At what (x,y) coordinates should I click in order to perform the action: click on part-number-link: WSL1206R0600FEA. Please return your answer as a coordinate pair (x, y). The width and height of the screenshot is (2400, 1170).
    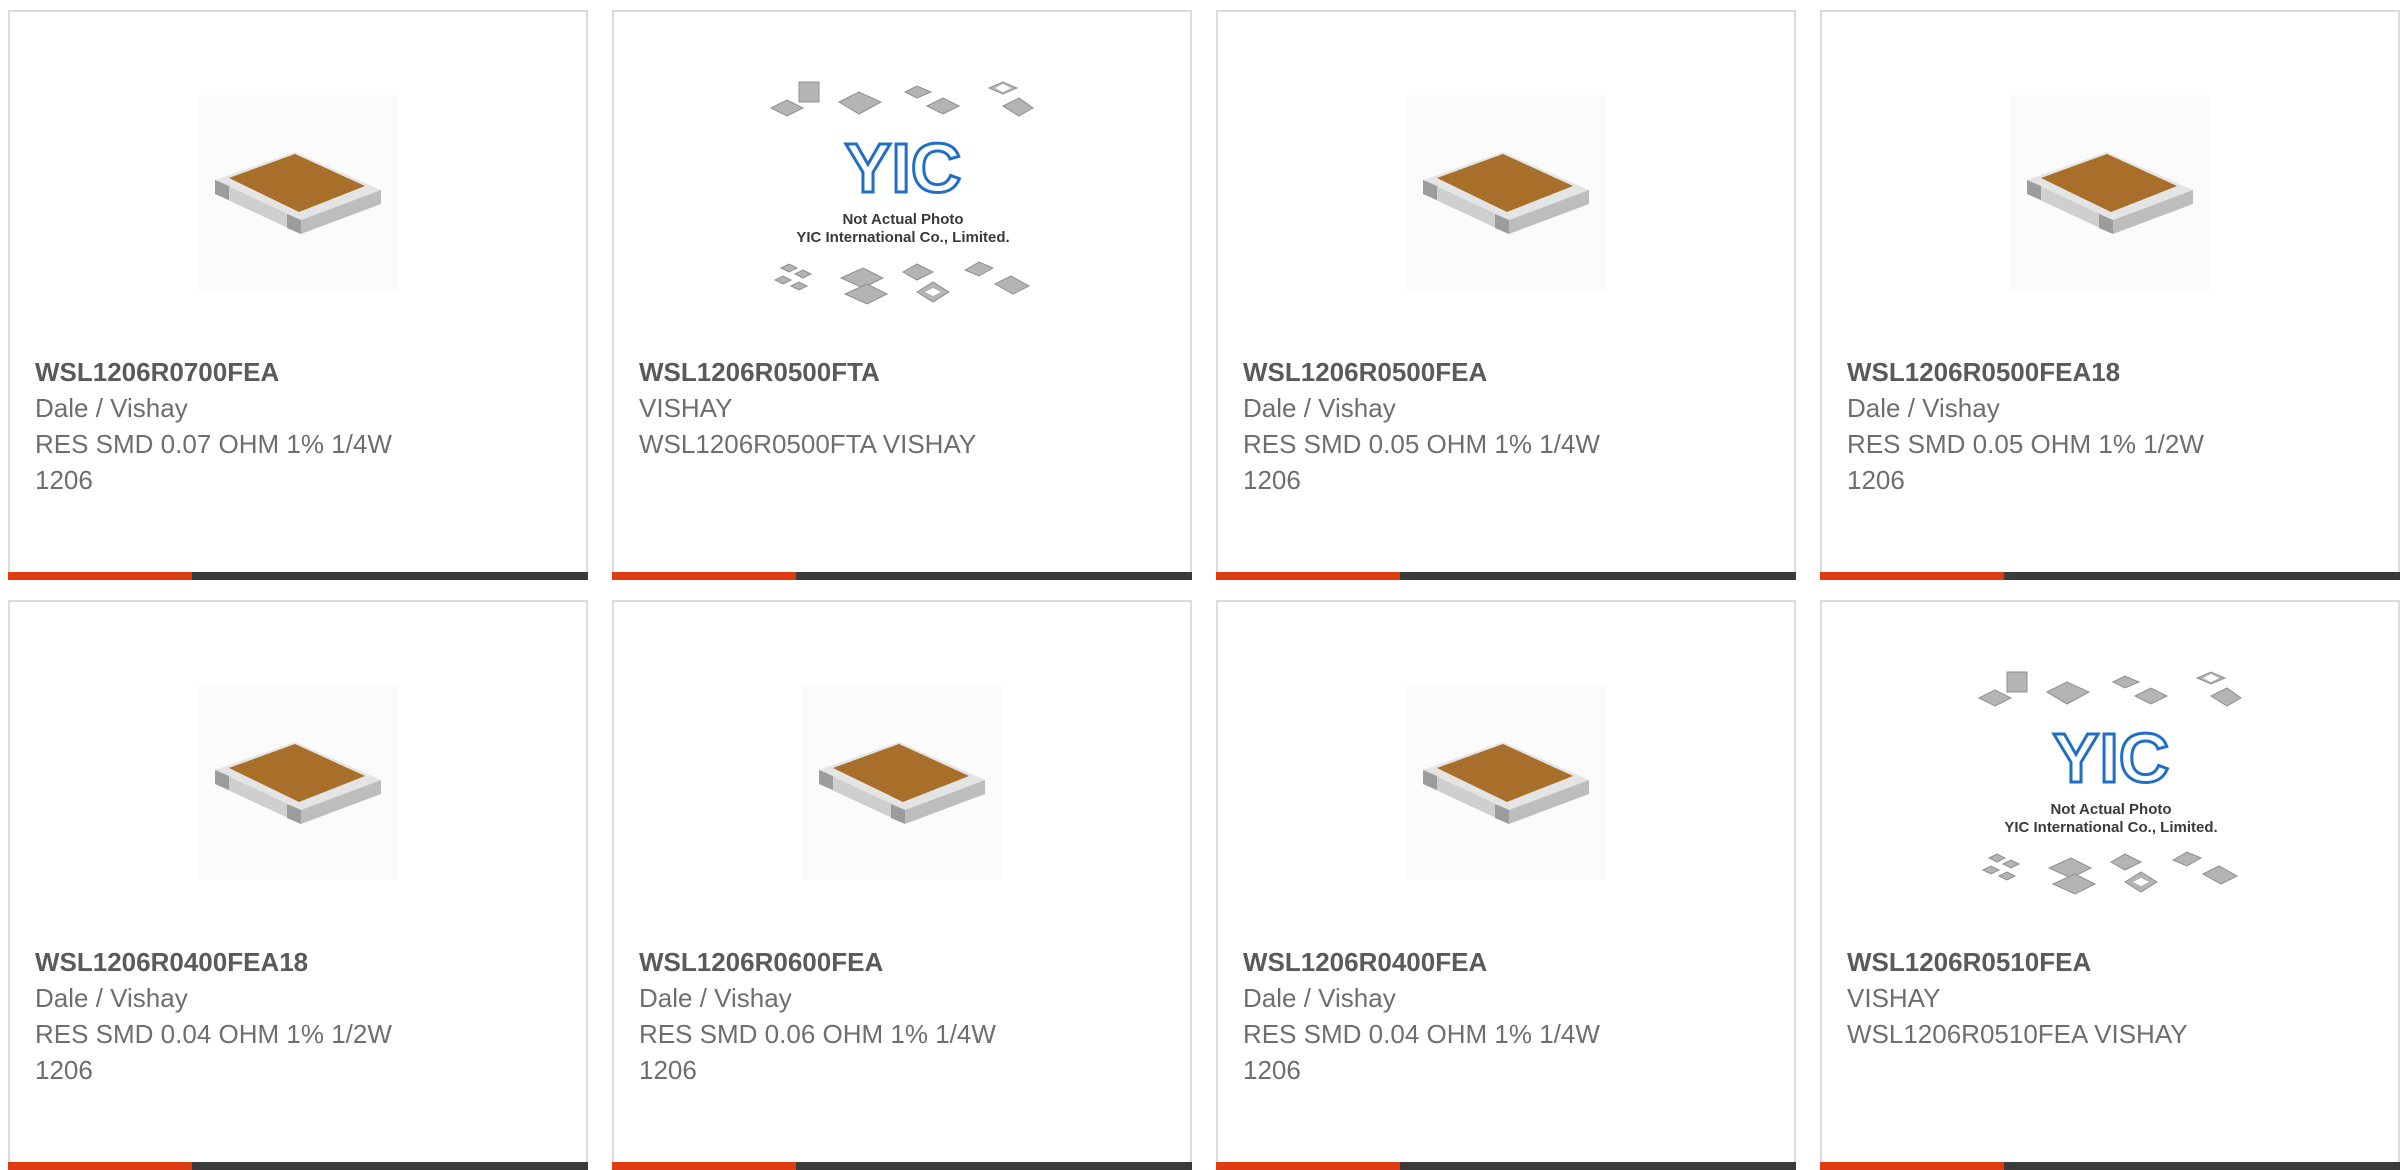
    Looking at the image, I should click on (904, 962).